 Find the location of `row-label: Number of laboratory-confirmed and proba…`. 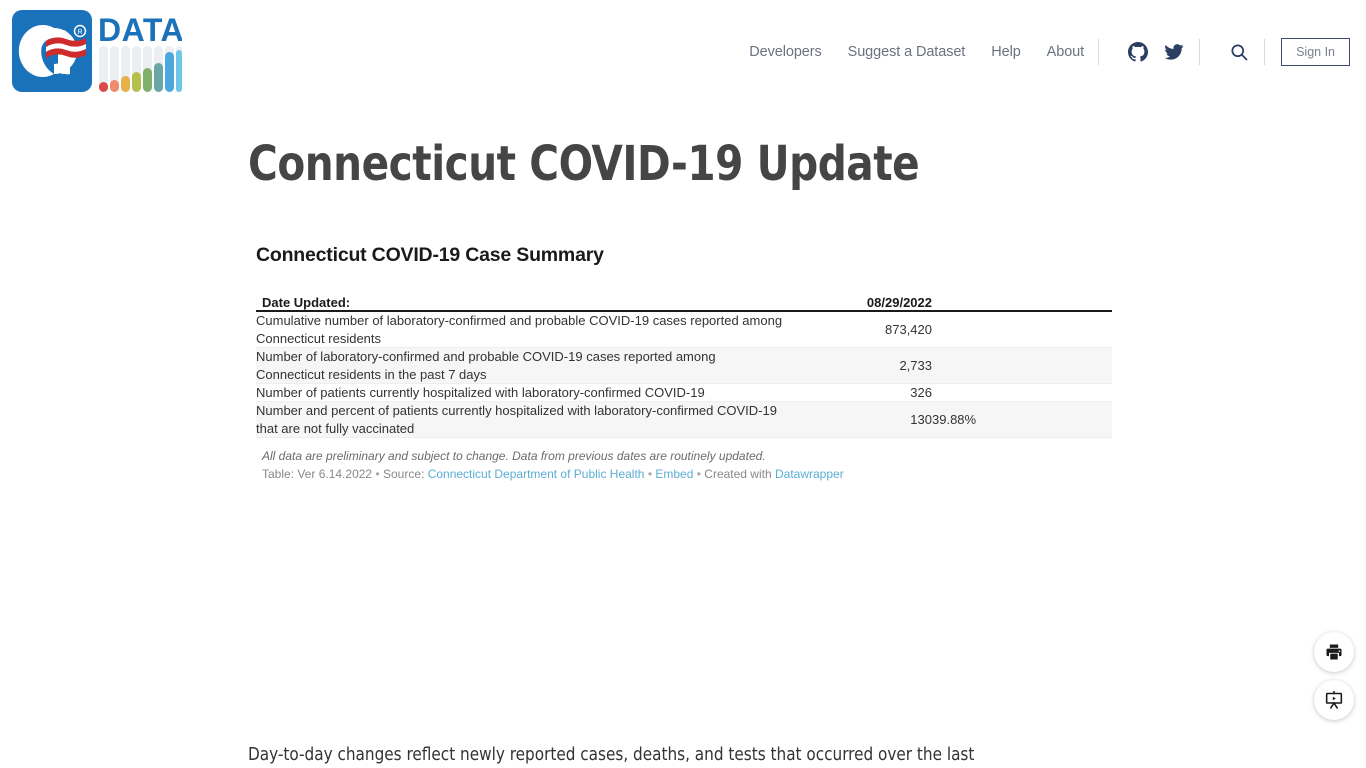

row-label: Number of laboratory-confirmed and proba… is located at coordinates (486, 365).